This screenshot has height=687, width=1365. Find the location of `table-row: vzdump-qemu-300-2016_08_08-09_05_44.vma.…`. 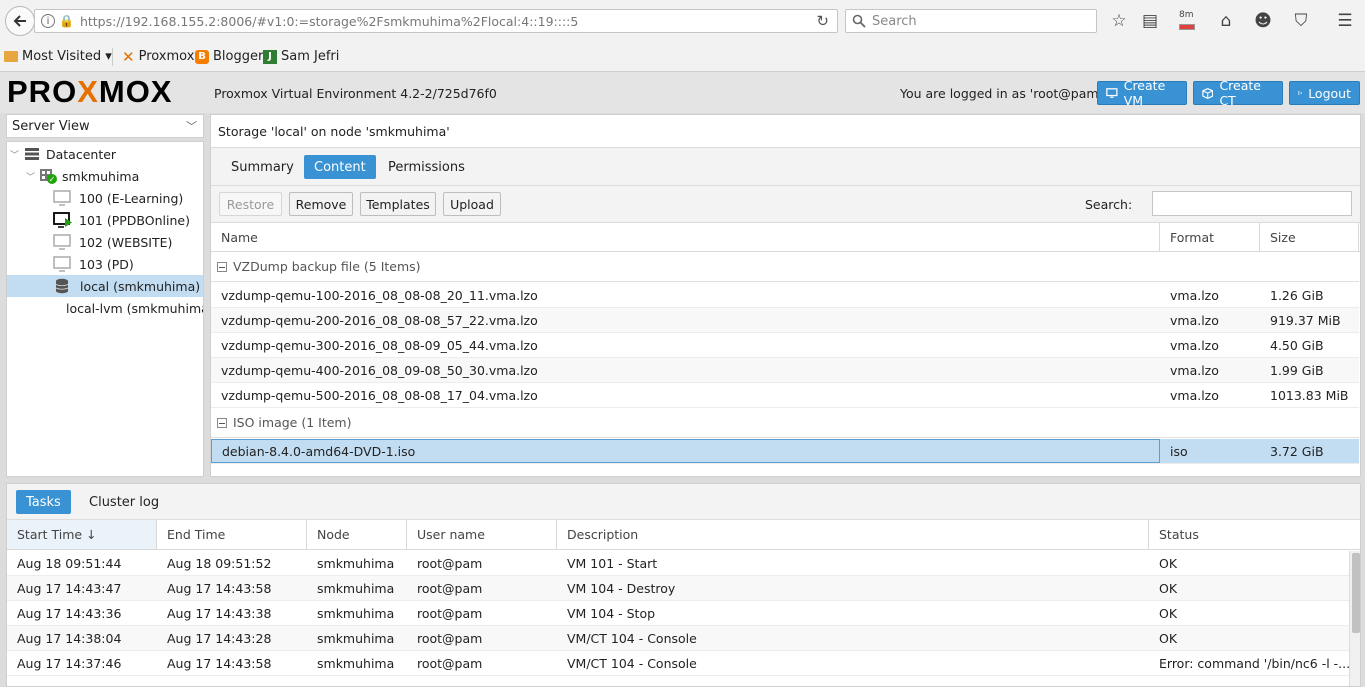

table-row: vzdump-qemu-300-2016_08_08-09_05_44.vma.… is located at coordinates (785, 345).